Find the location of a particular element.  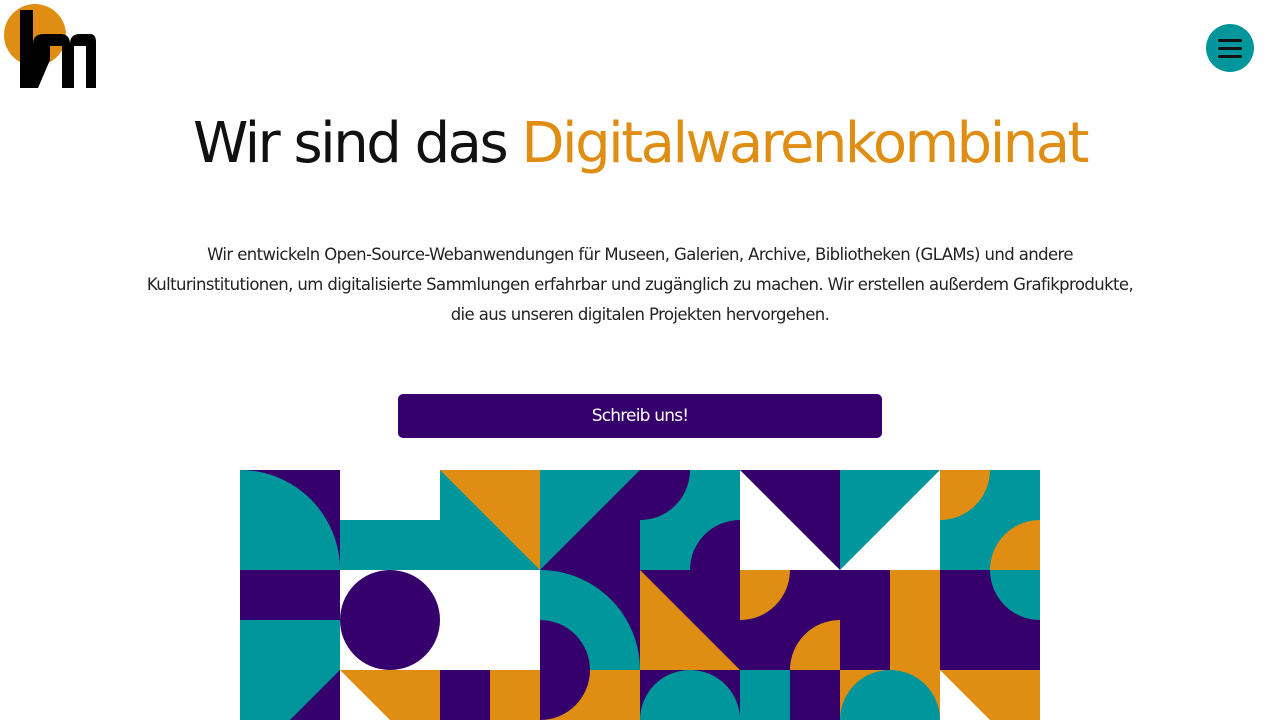

hamburger-icon is located at coordinates (1230, 48).